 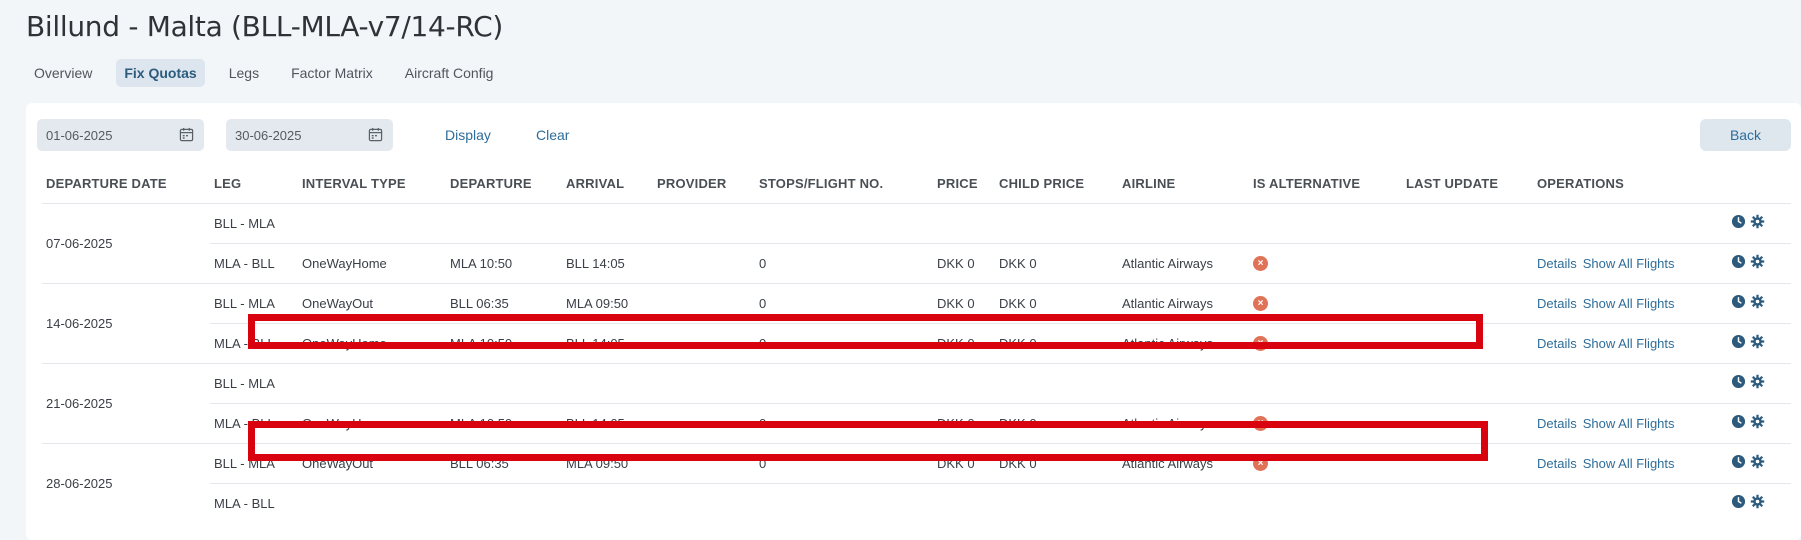 What do you see at coordinates (449, 73) in the screenshot?
I see `tab-aircraft-config: Aircraft Config` at bounding box center [449, 73].